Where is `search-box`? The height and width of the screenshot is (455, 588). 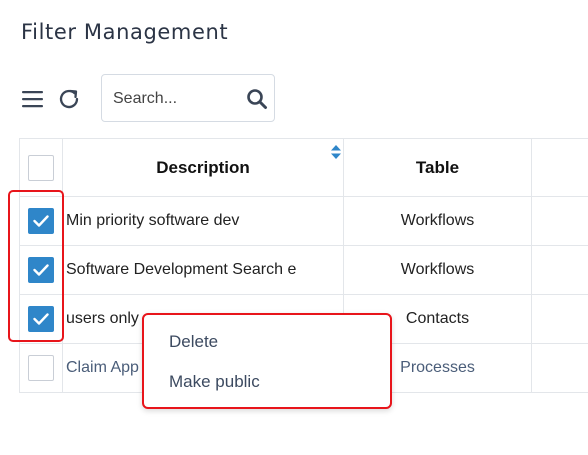
search-box is located at coordinates (188, 98).